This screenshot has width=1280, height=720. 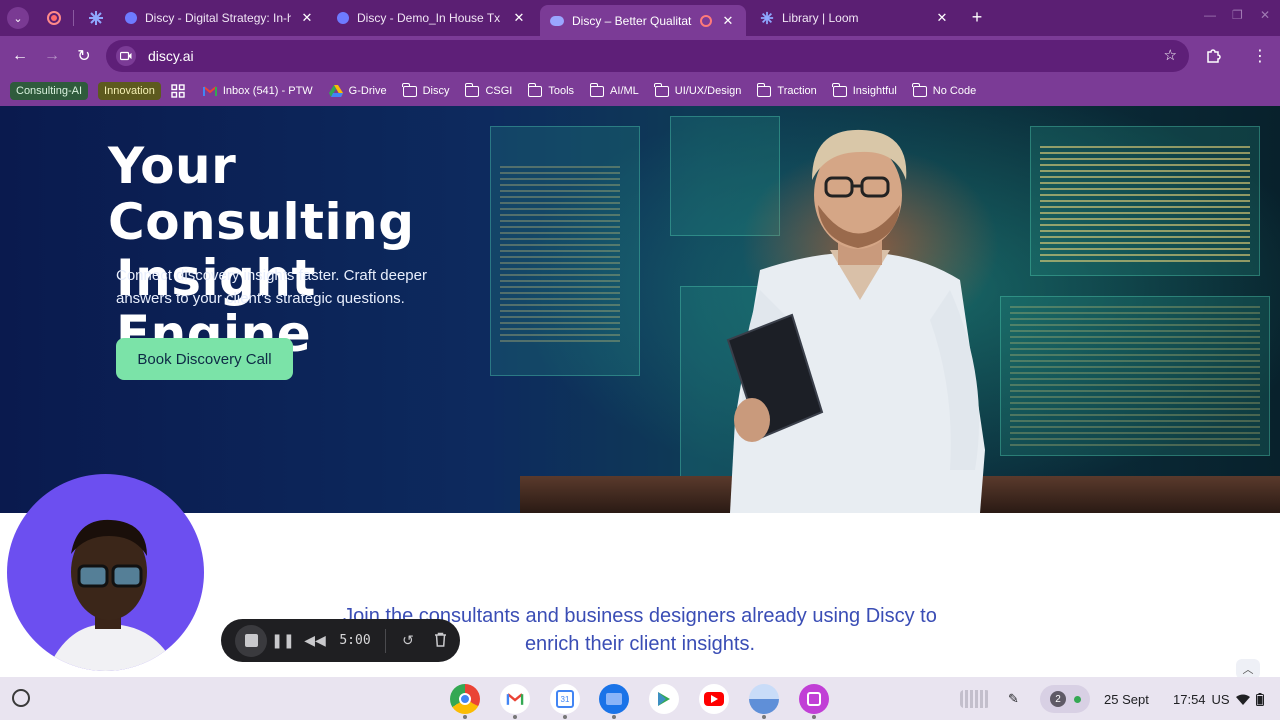 What do you see at coordinates (257, 91) in the screenshot?
I see `bookmark-inbox: Inbox (541) - PTW` at bounding box center [257, 91].